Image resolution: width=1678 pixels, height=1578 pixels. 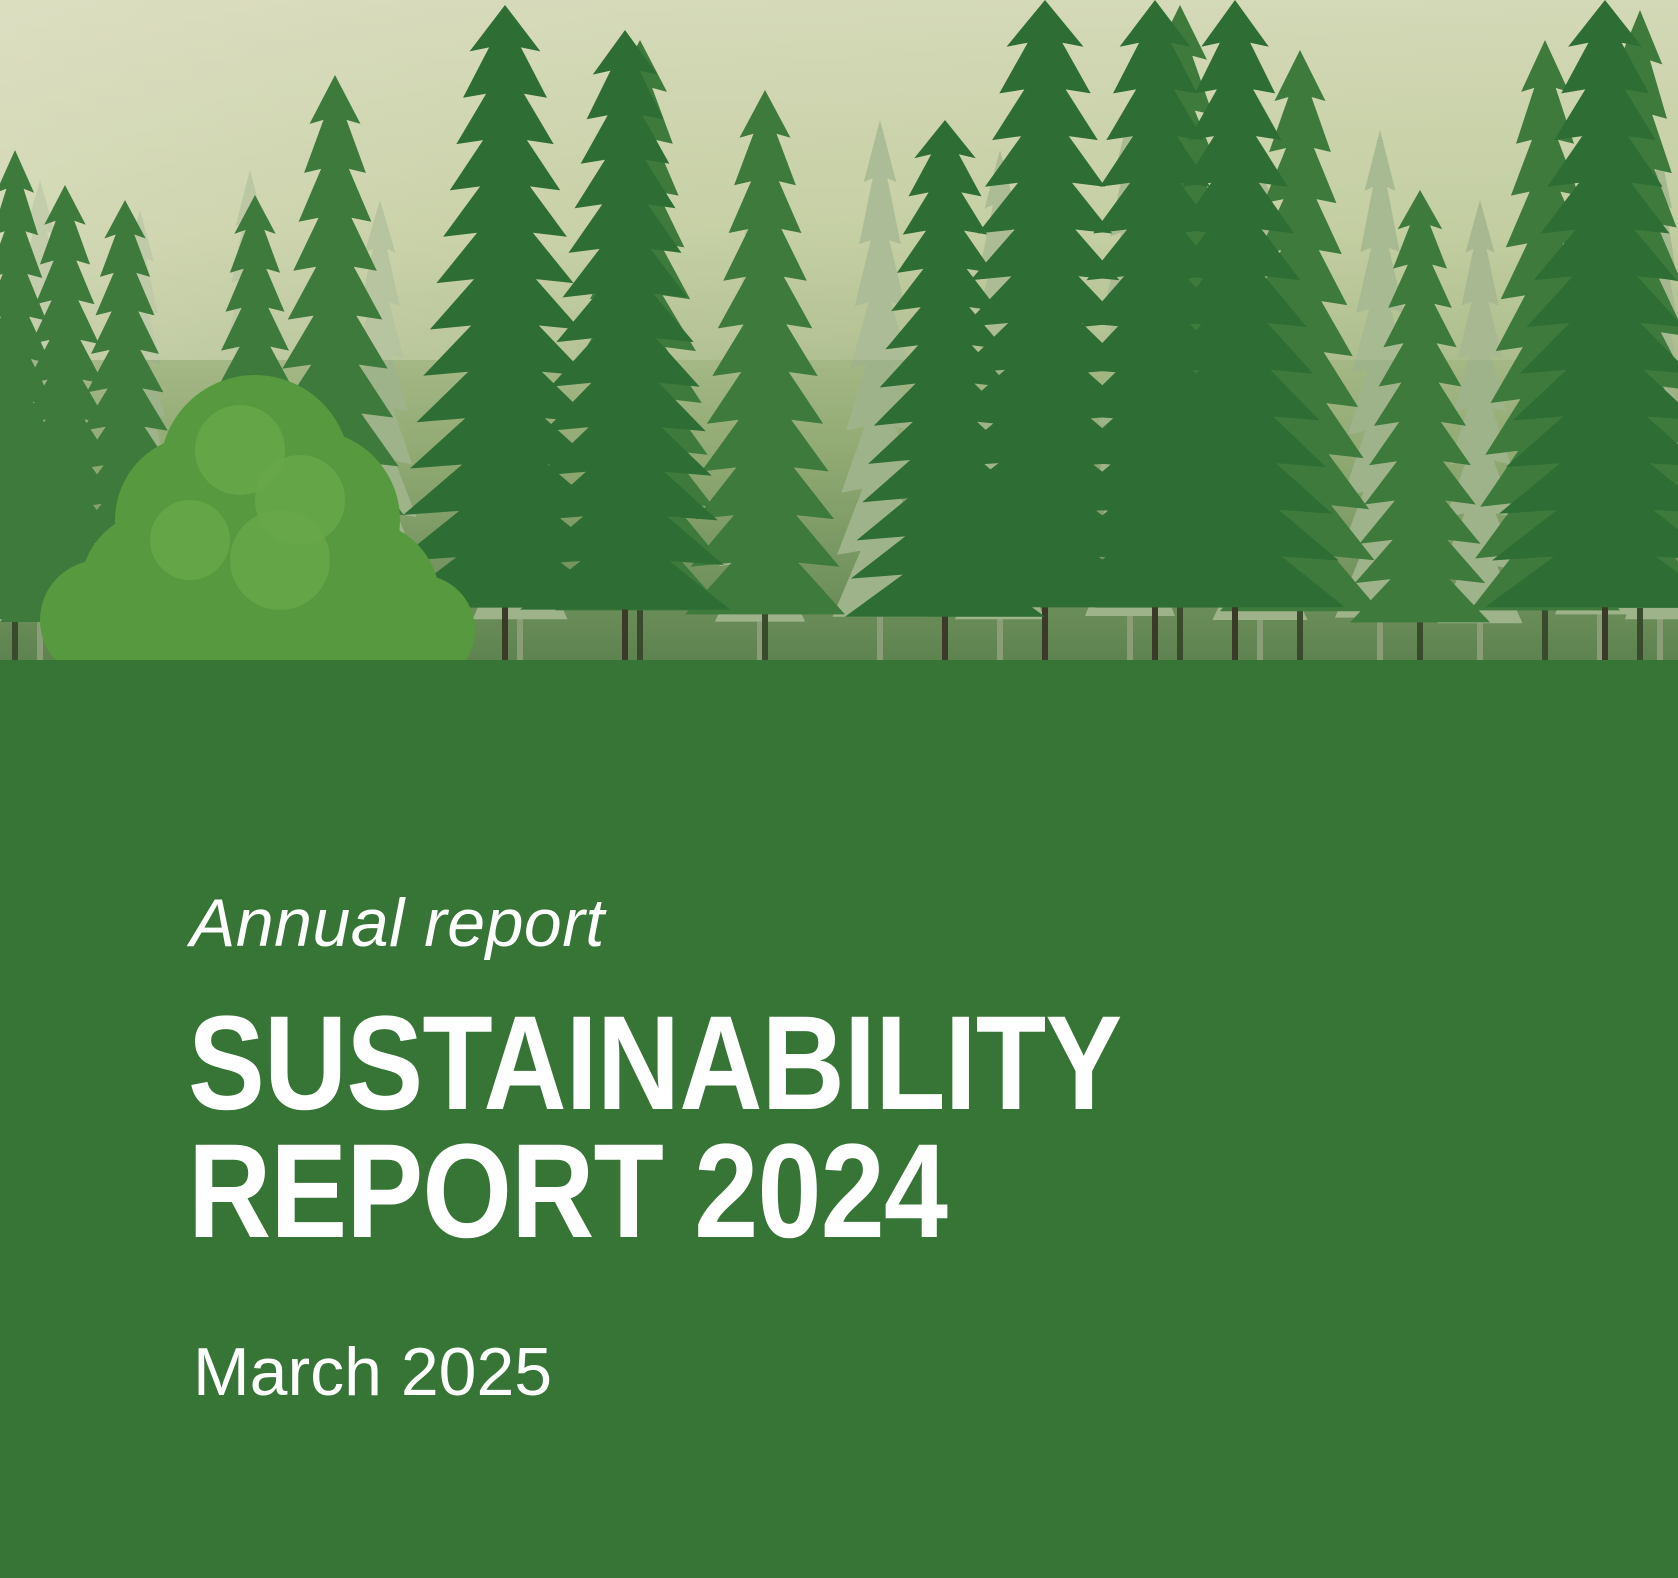 I want to click on report-subtitle: Annual report, so click(x=397, y=923).